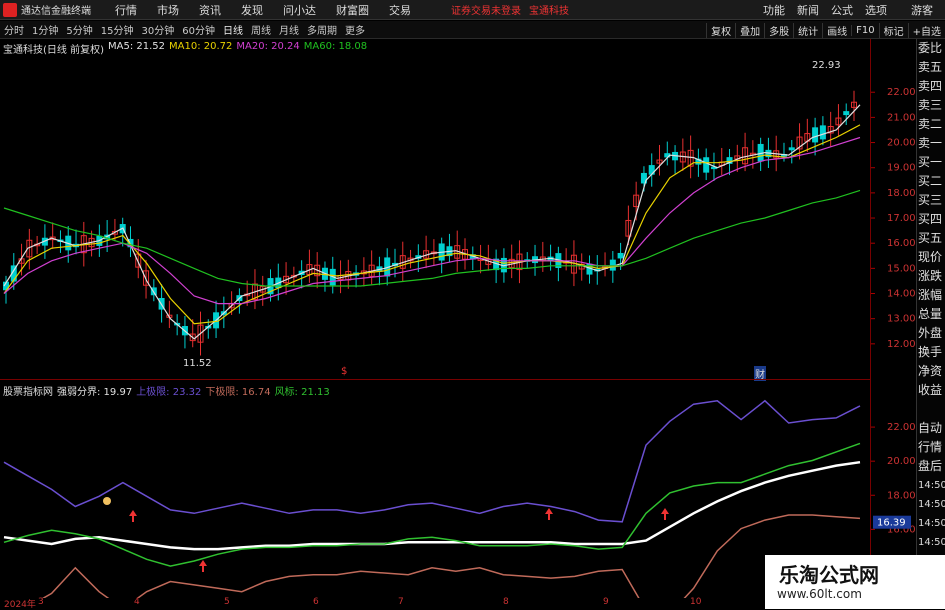 This screenshot has width=945, height=610. I want to click on menu-item-ask: 问小达, so click(299, 10).